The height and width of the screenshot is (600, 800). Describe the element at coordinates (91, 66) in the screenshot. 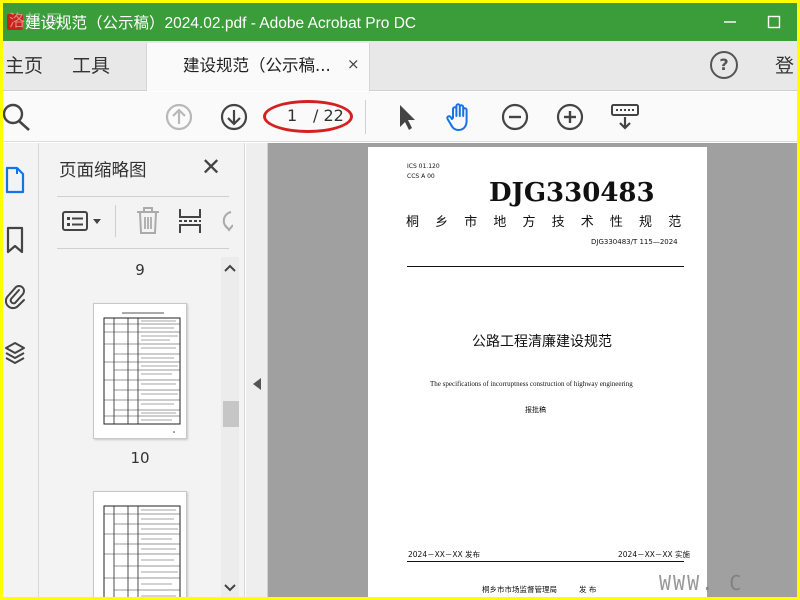

I see `tab-tools: 工具` at that location.